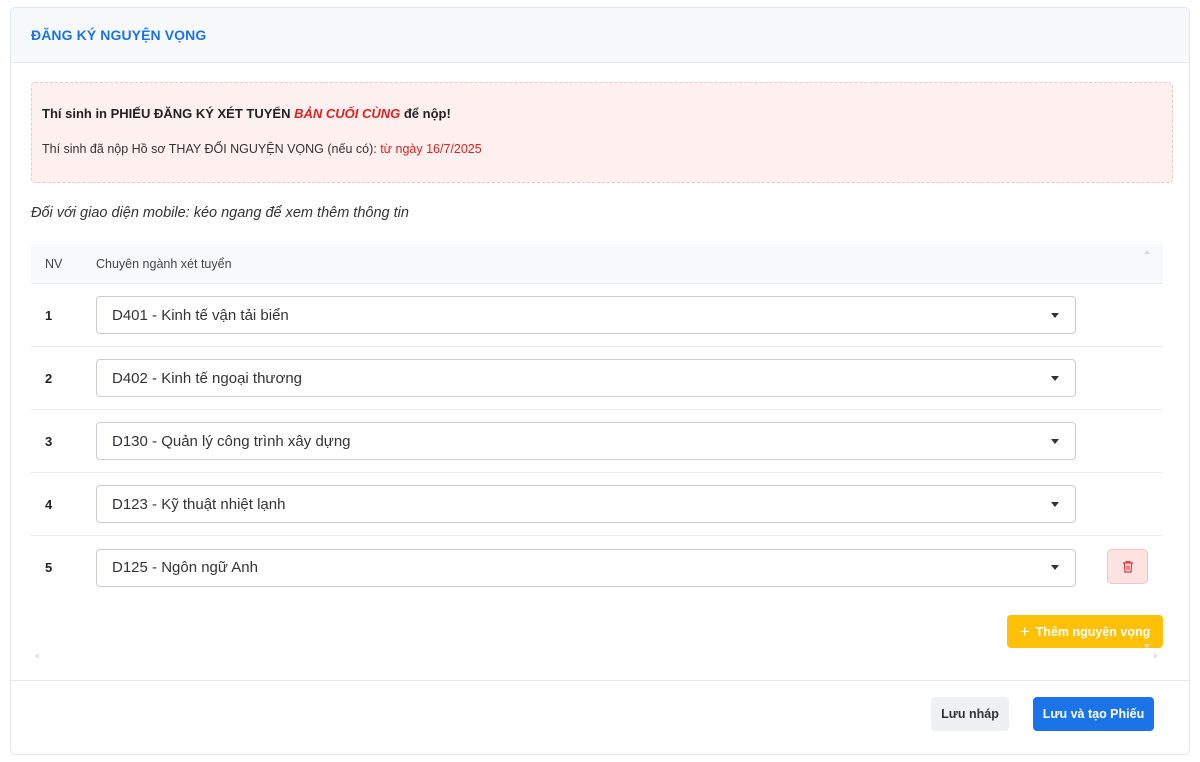 Image resolution: width=1200 pixels, height=762 pixels. Describe the element at coordinates (200, 315) in the screenshot. I see `major-select-value: D401 - Kinh tế vận tải biển` at that location.